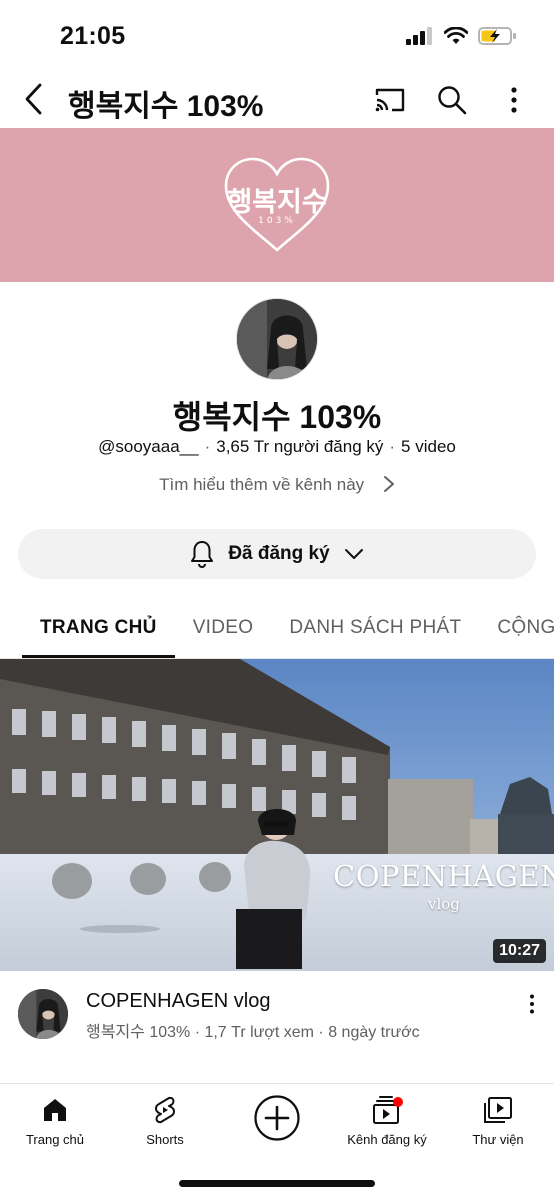 The image size is (554, 1200). I want to click on subscriber-count: 3,65 Tr người đăng ký, so click(300, 446).